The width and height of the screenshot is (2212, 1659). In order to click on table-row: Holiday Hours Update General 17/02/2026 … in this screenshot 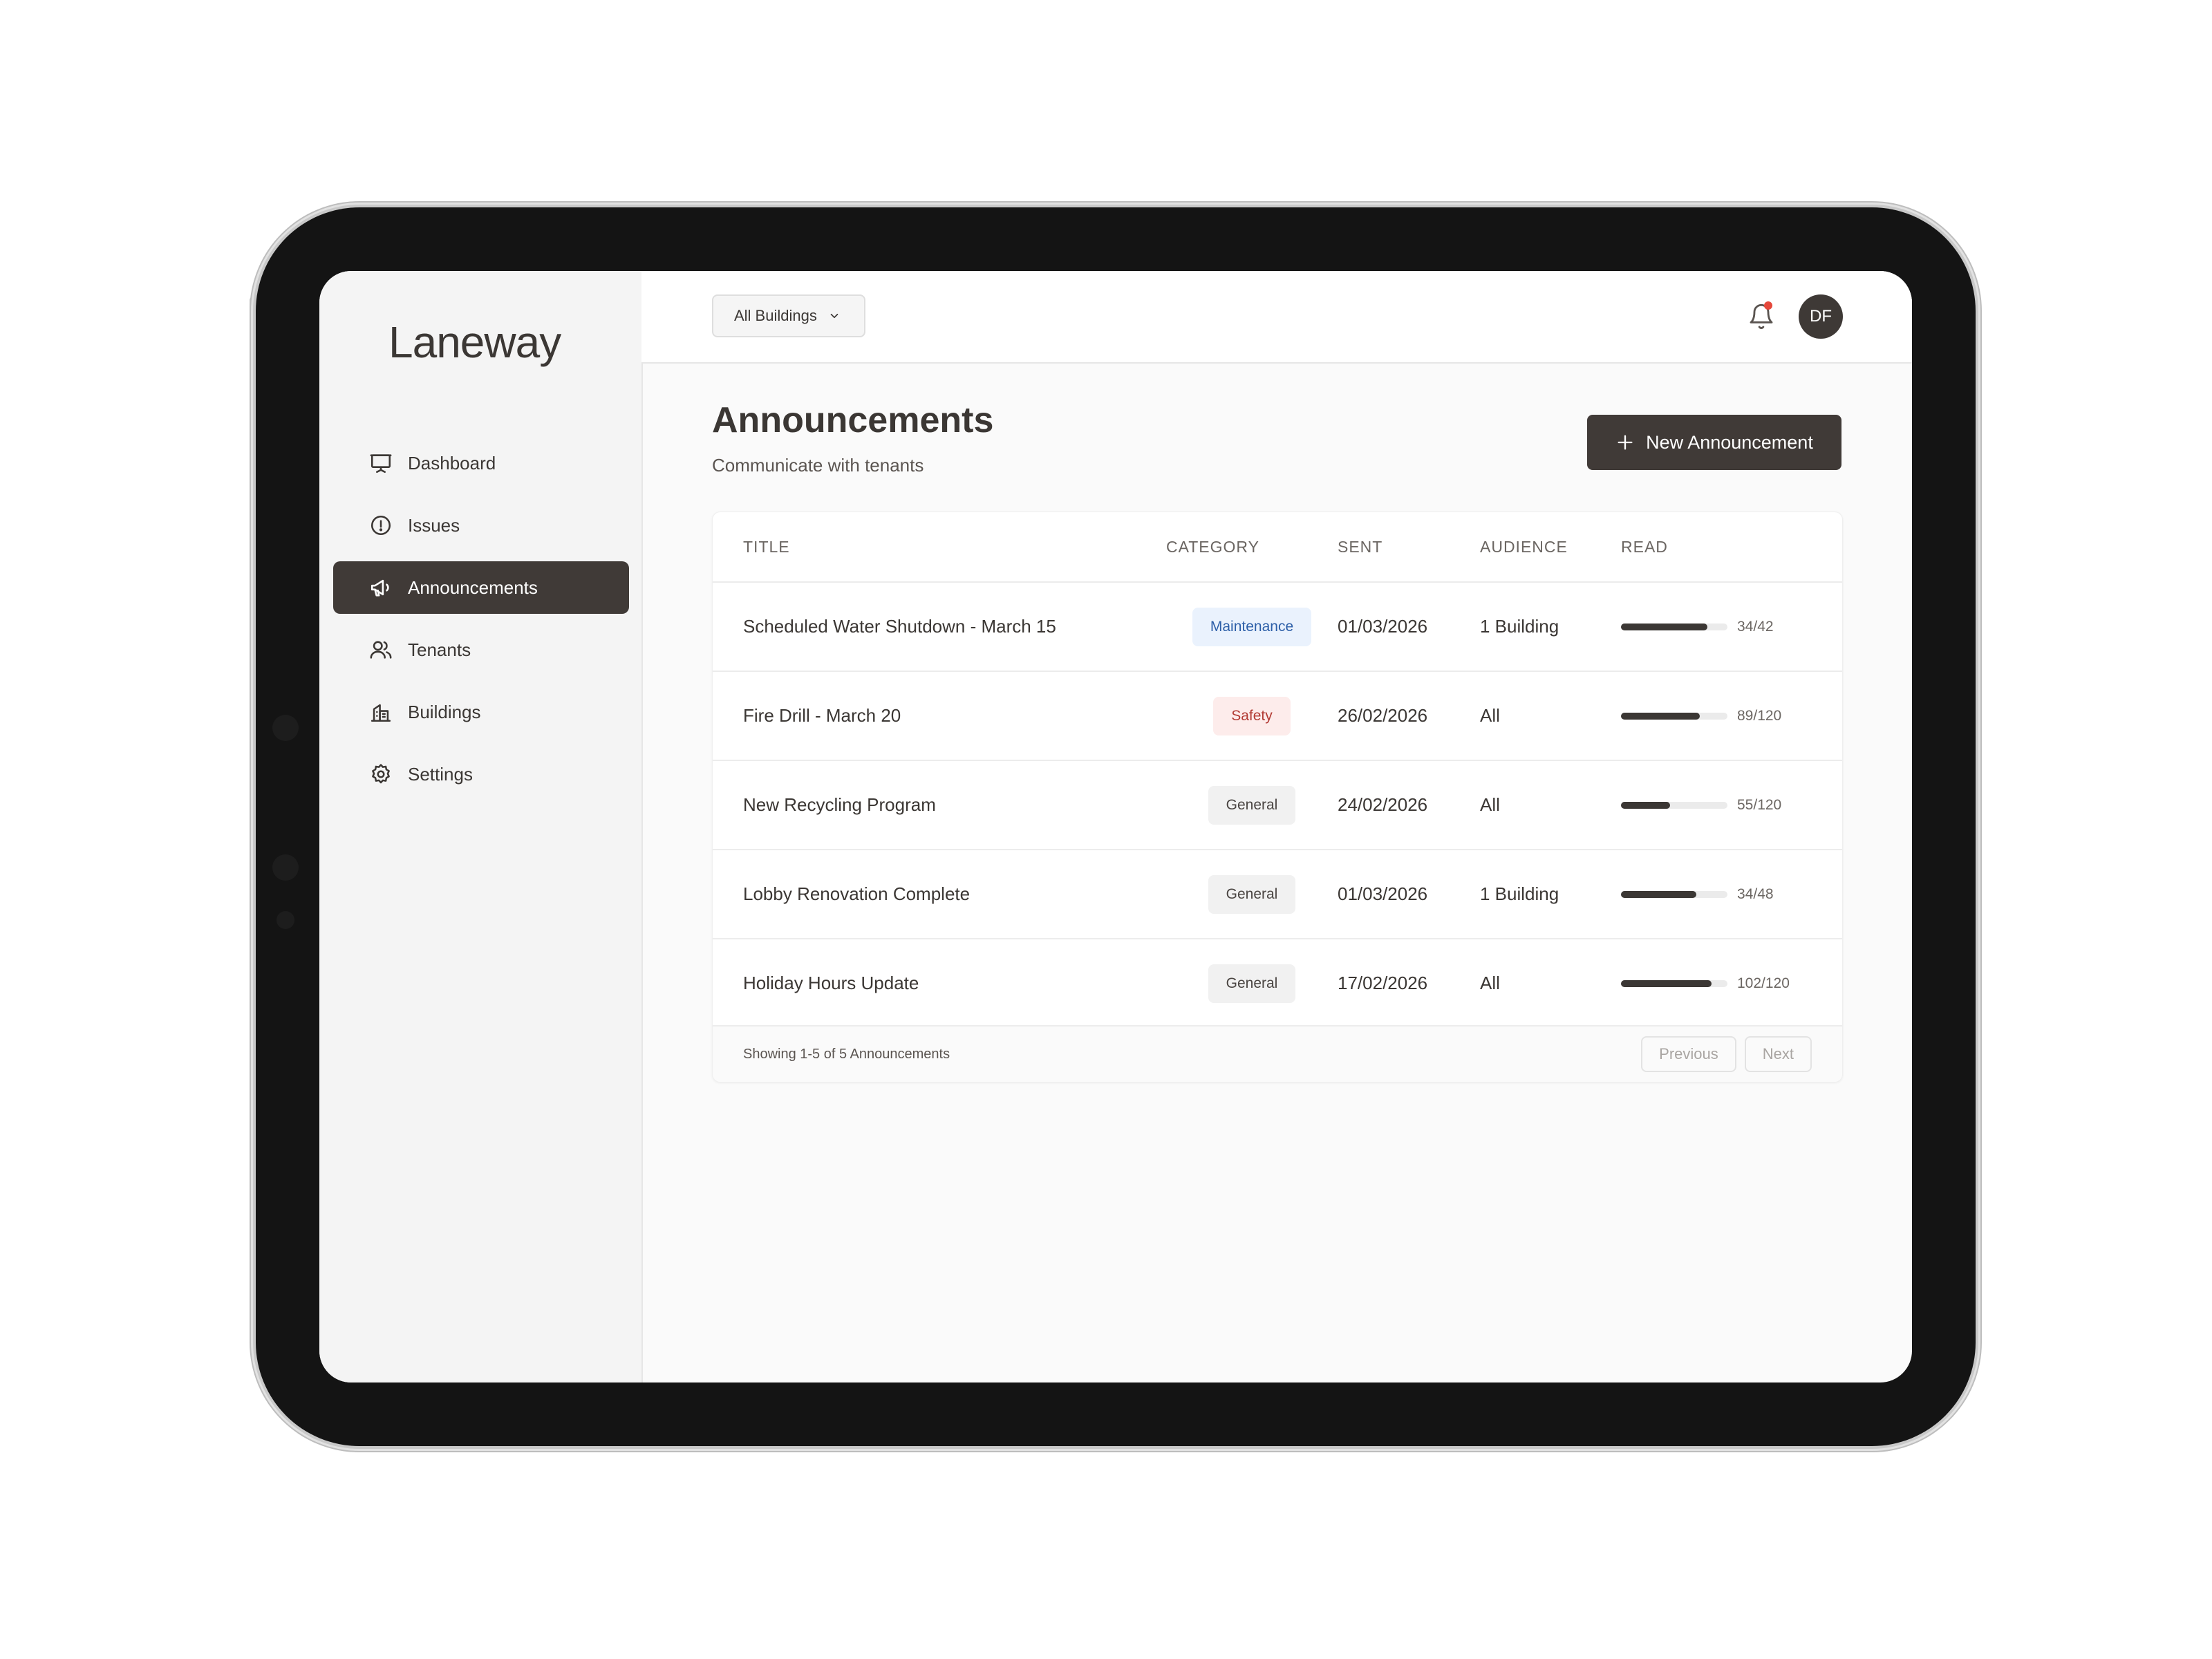, I will do `click(1277, 984)`.